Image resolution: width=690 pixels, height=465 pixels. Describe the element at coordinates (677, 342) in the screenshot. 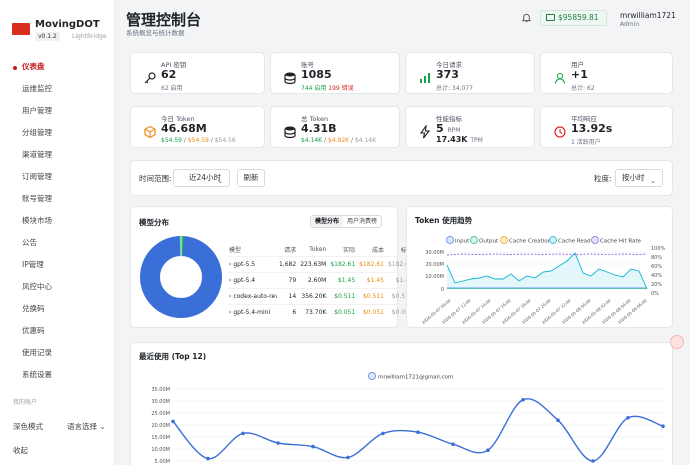

I see `floating-helper-button` at that location.